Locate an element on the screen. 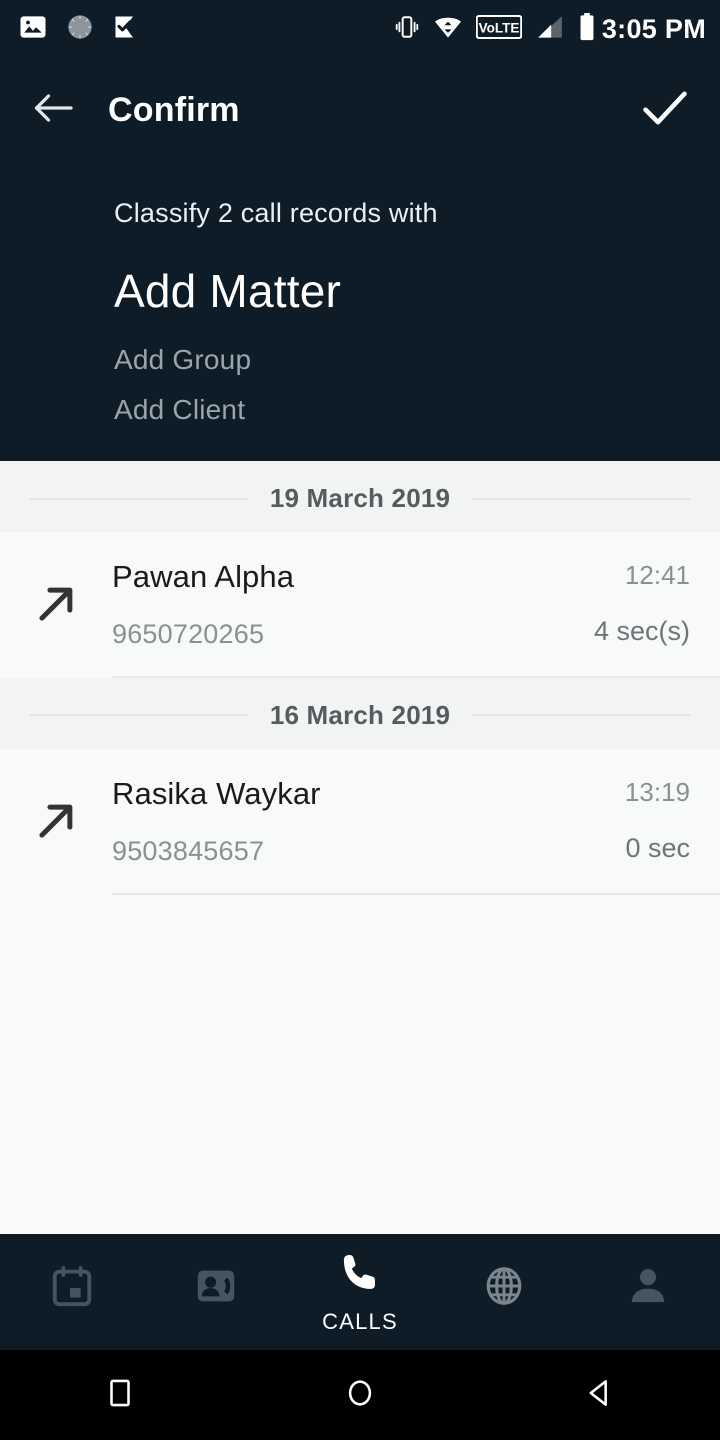 Image resolution: width=720 pixels, height=1440 pixels. caller-name: Pawan Alpha is located at coordinates (203, 576).